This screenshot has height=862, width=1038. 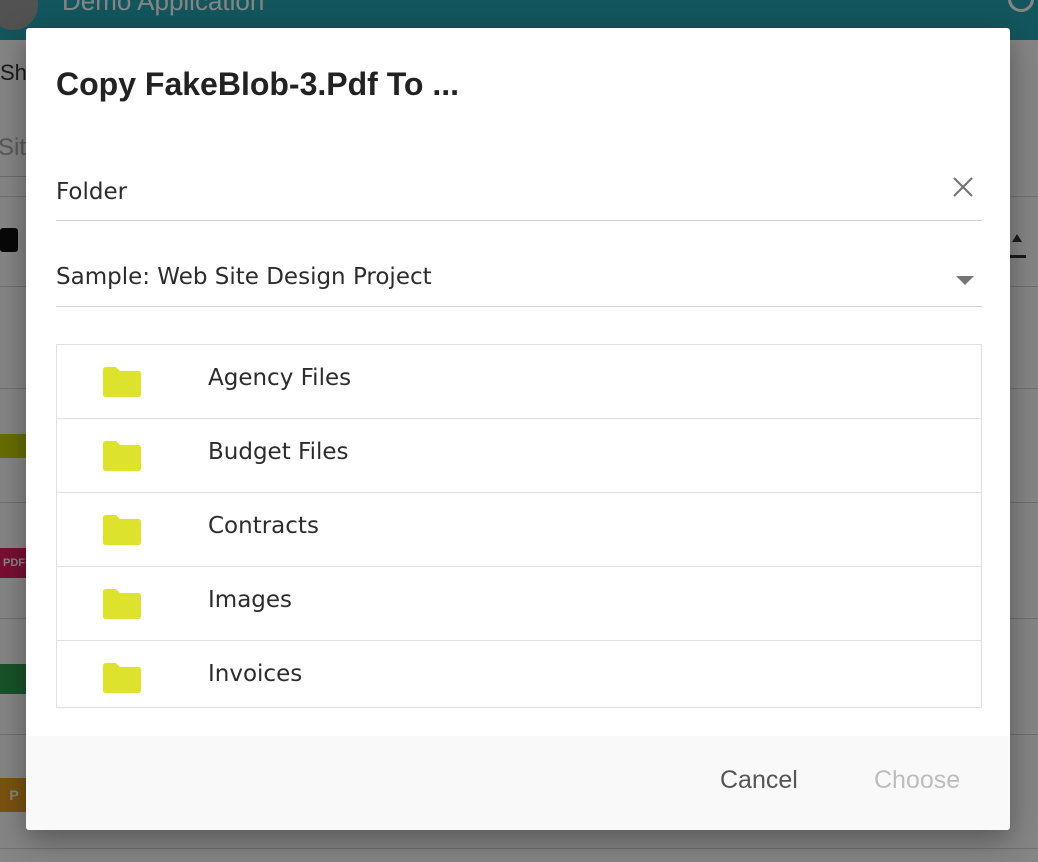 I want to click on folder-row-images: Images, so click(x=519, y=604).